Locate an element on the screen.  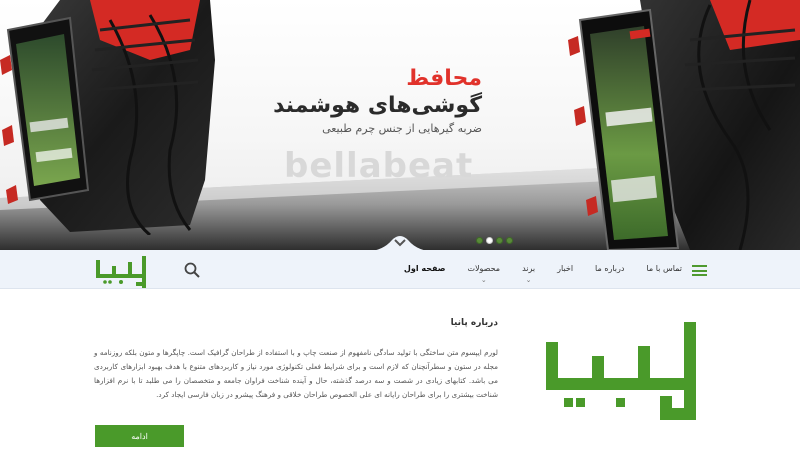
menu-item-label: صفحه اول is located at coordinates (424, 268).